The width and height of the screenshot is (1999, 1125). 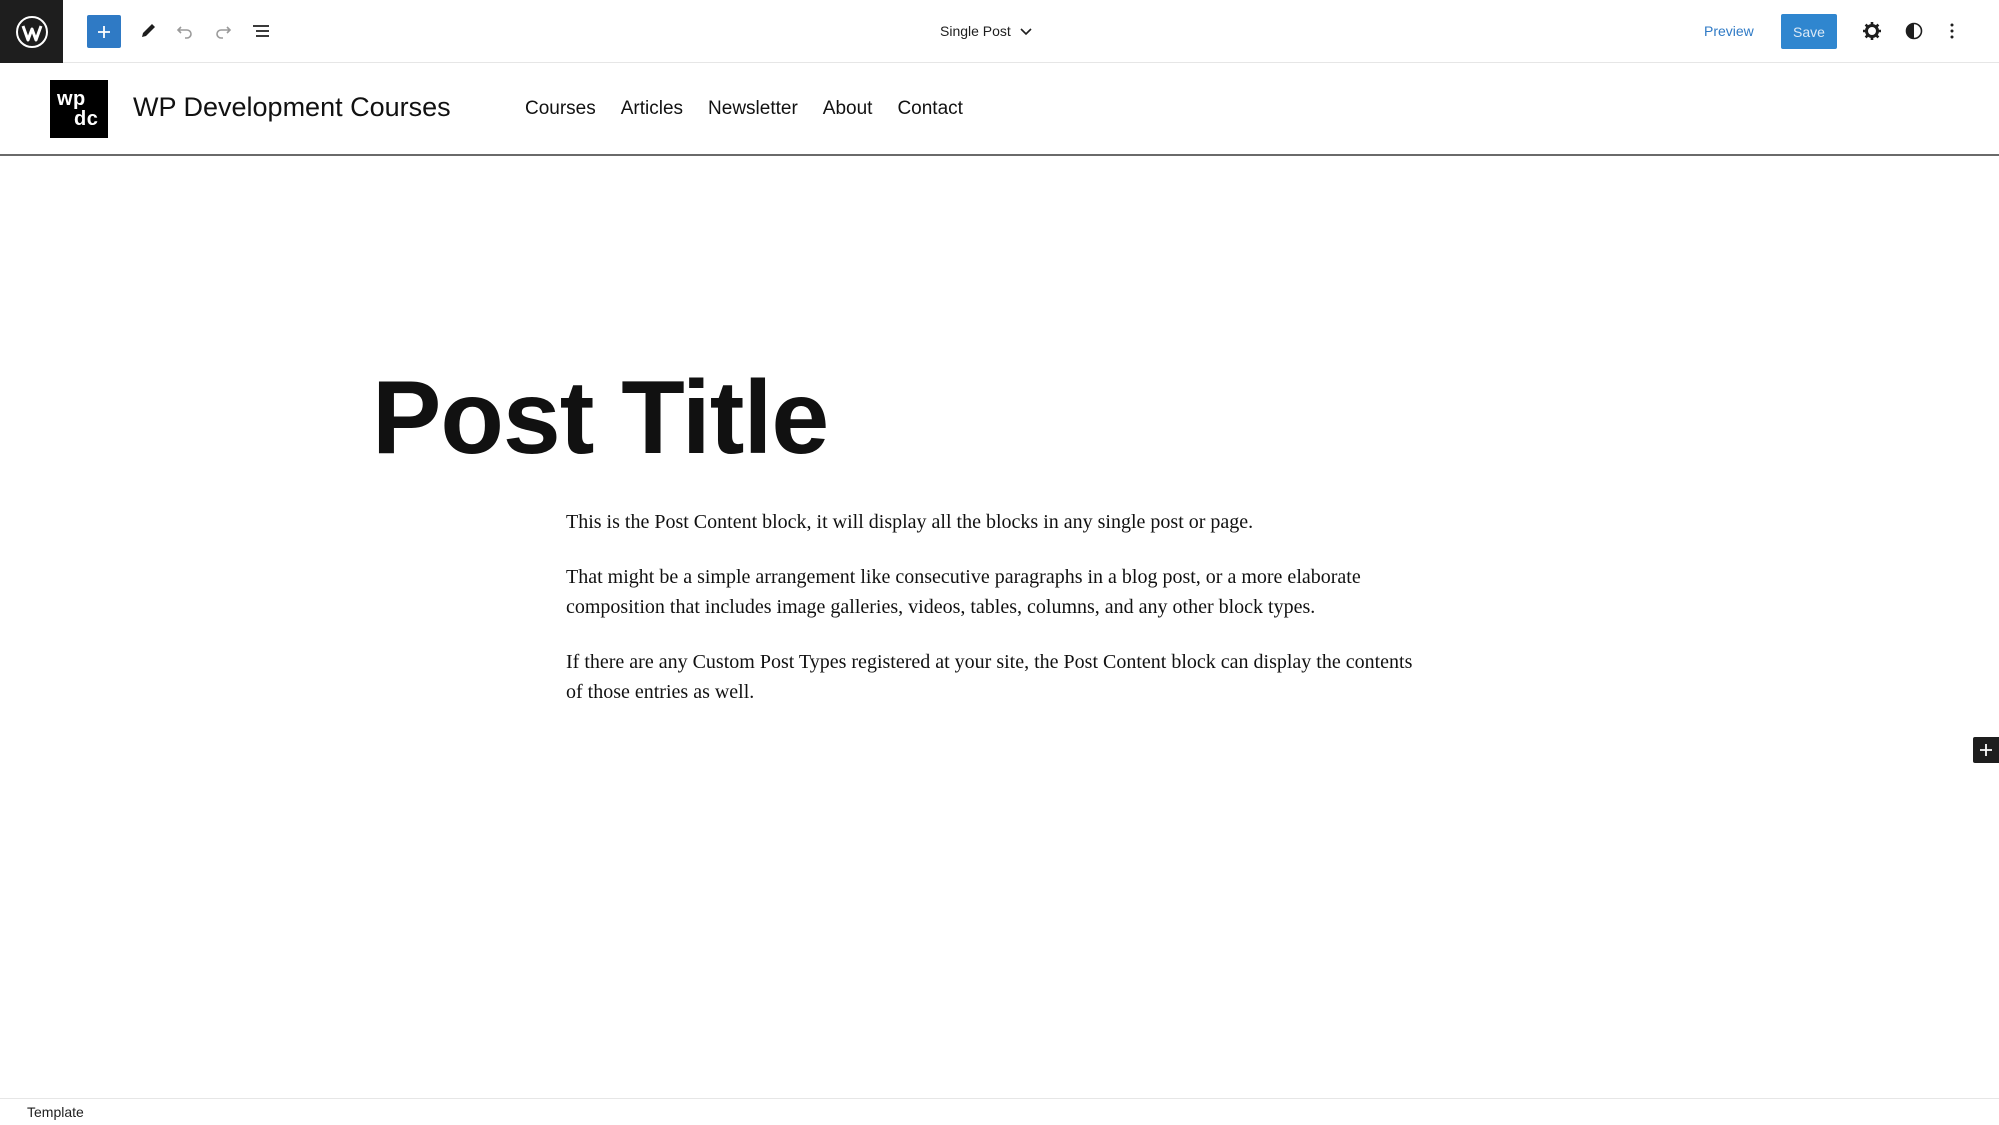 I want to click on list-view-icon, so click(x=261, y=31).